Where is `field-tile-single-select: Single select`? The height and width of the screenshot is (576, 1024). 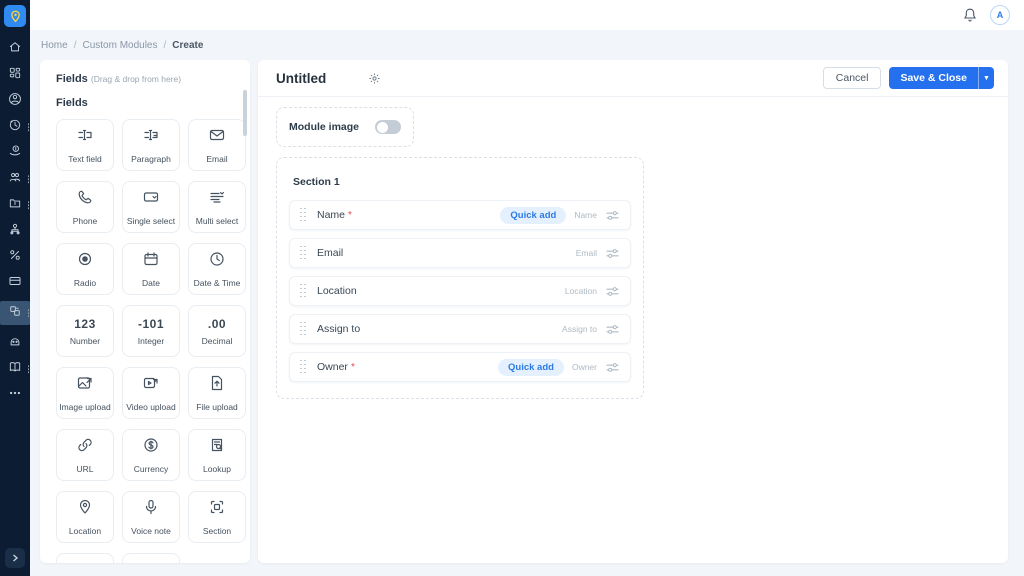
field-tile-single-select: Single select is located at coordinates (151, 207).